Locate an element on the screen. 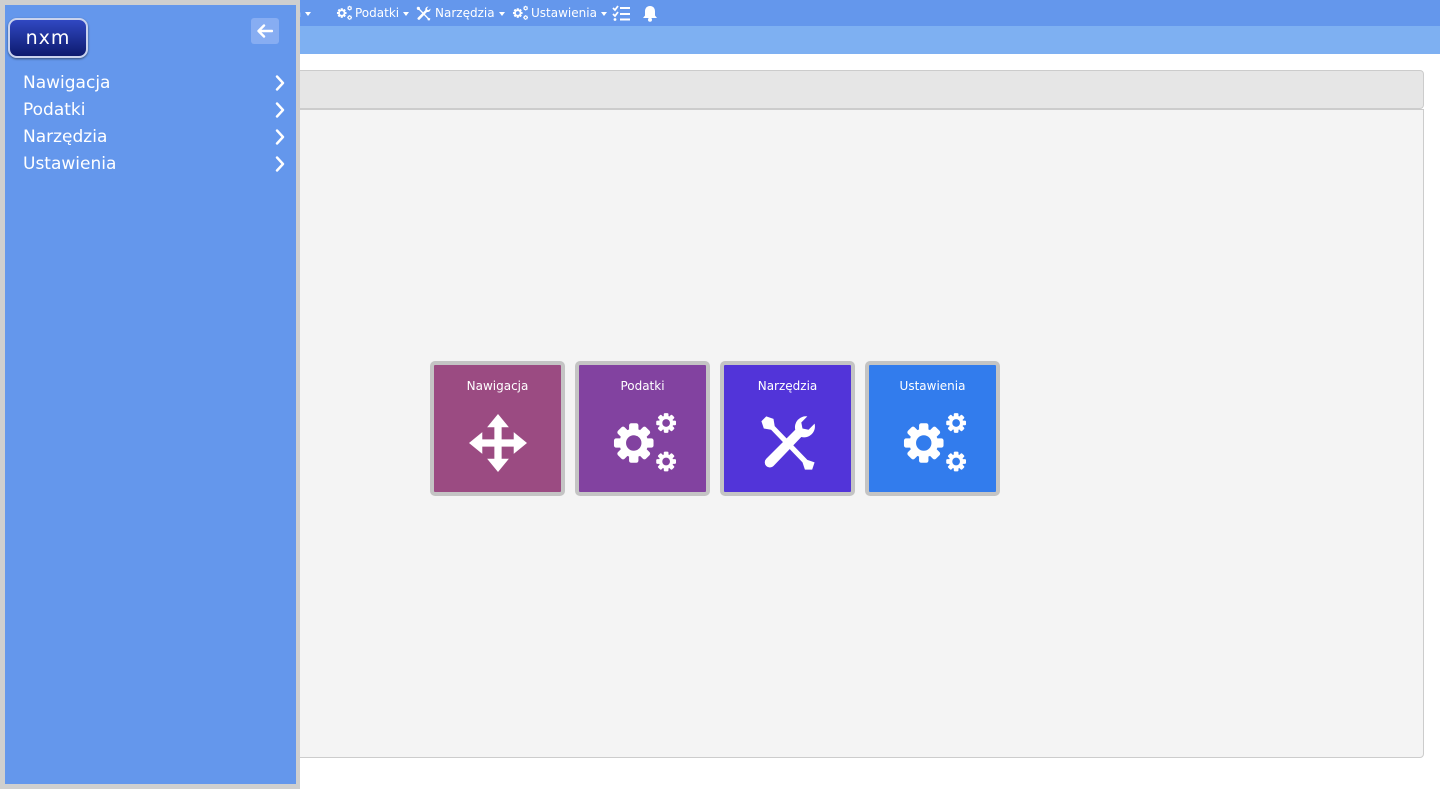  sidebar-collapse-button is located at coordinates (265, 31).